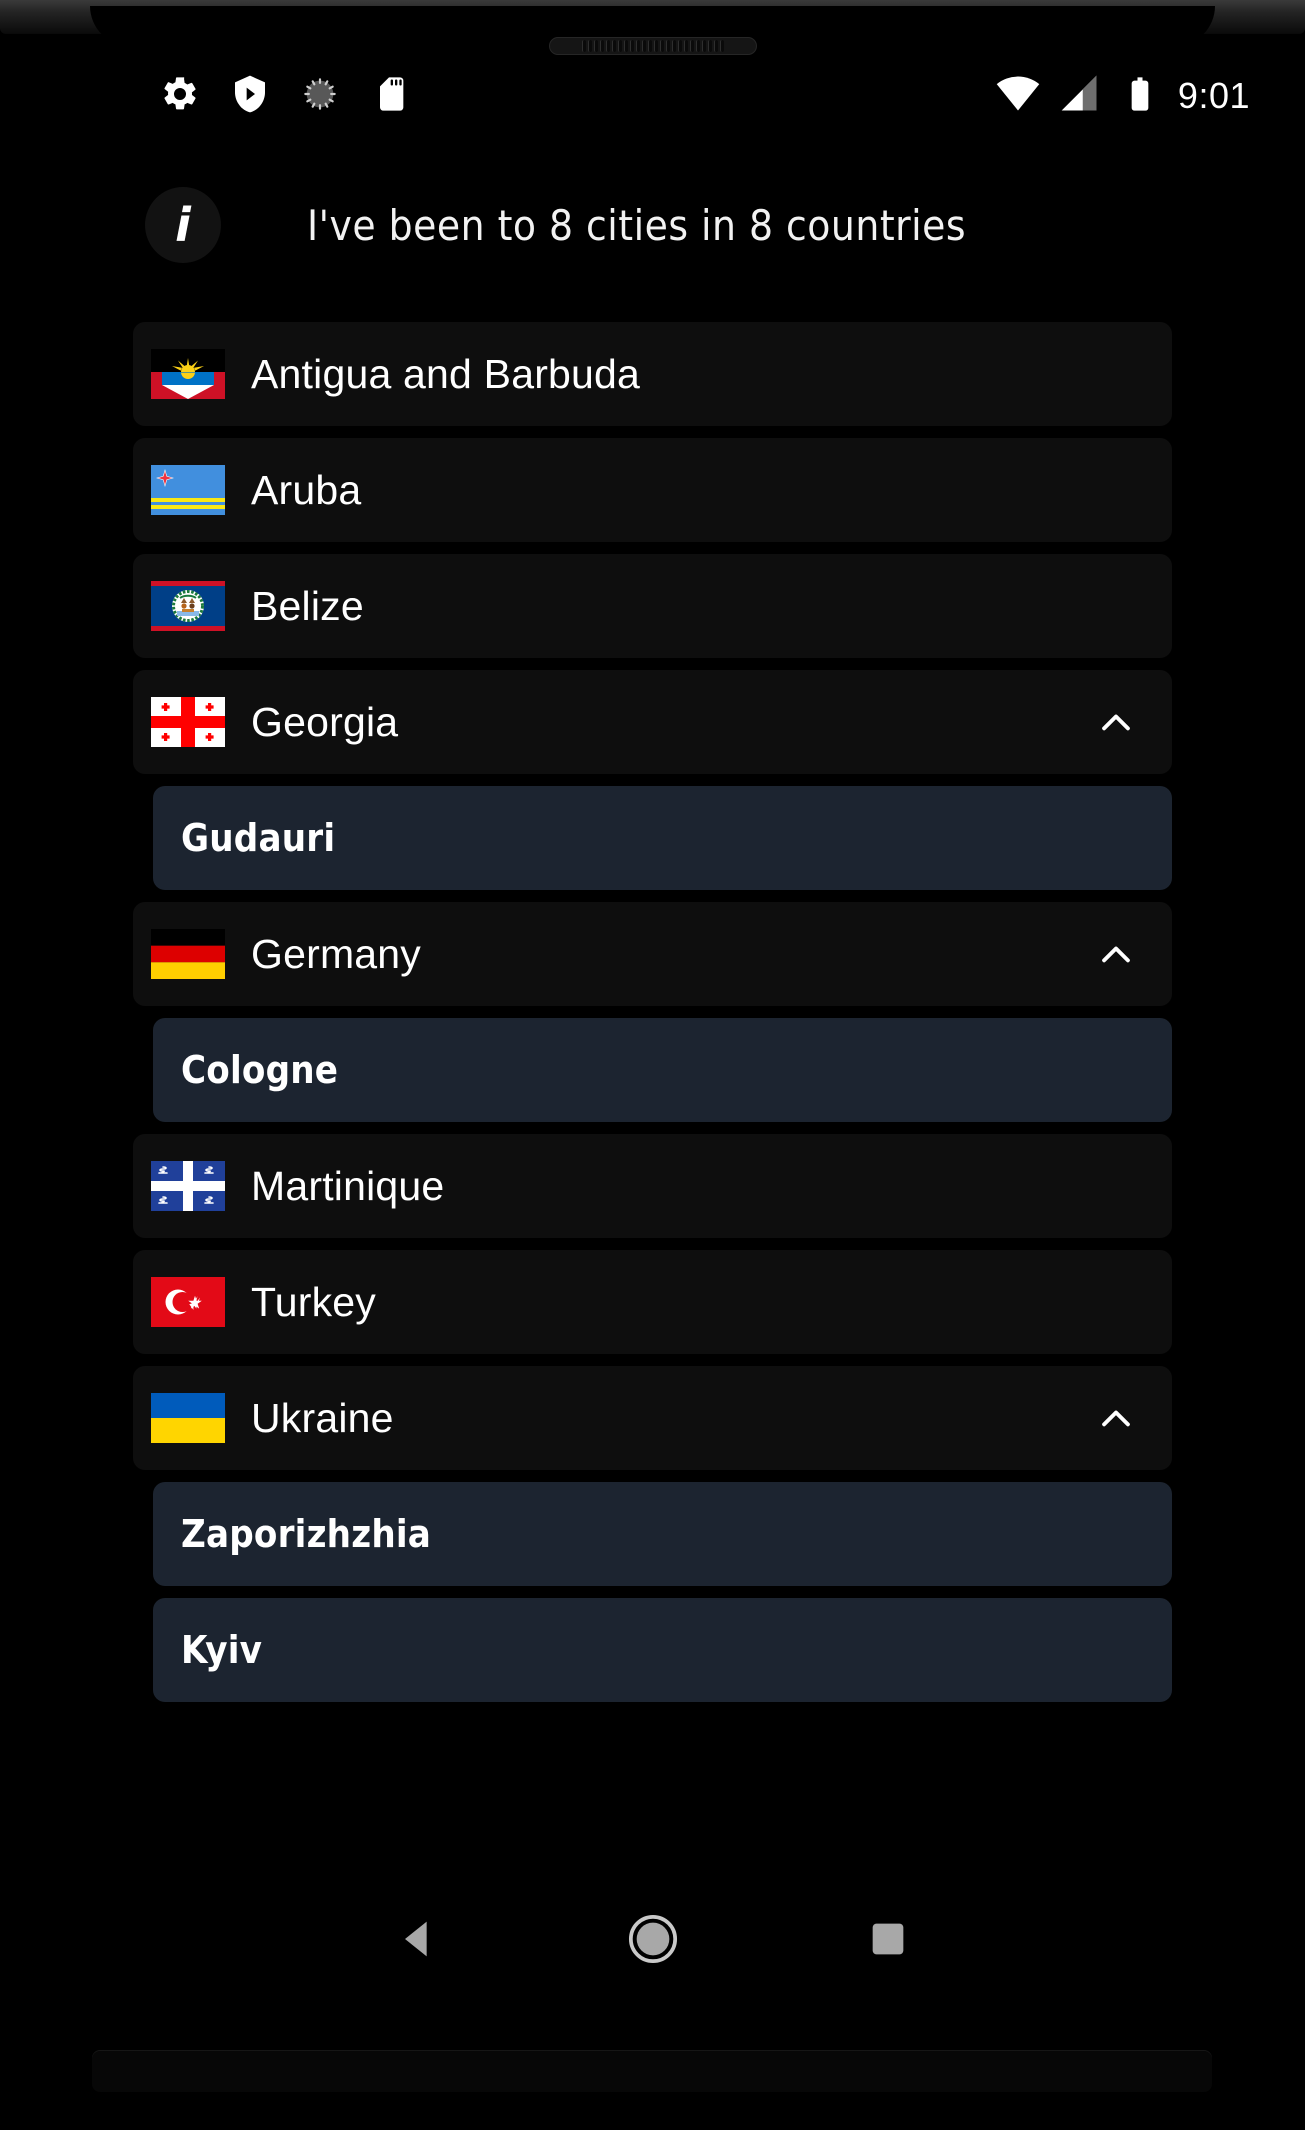  Describe the element at coordinates (313, 1301) in the screenshot. I see `country-name: Turkey` at that location.